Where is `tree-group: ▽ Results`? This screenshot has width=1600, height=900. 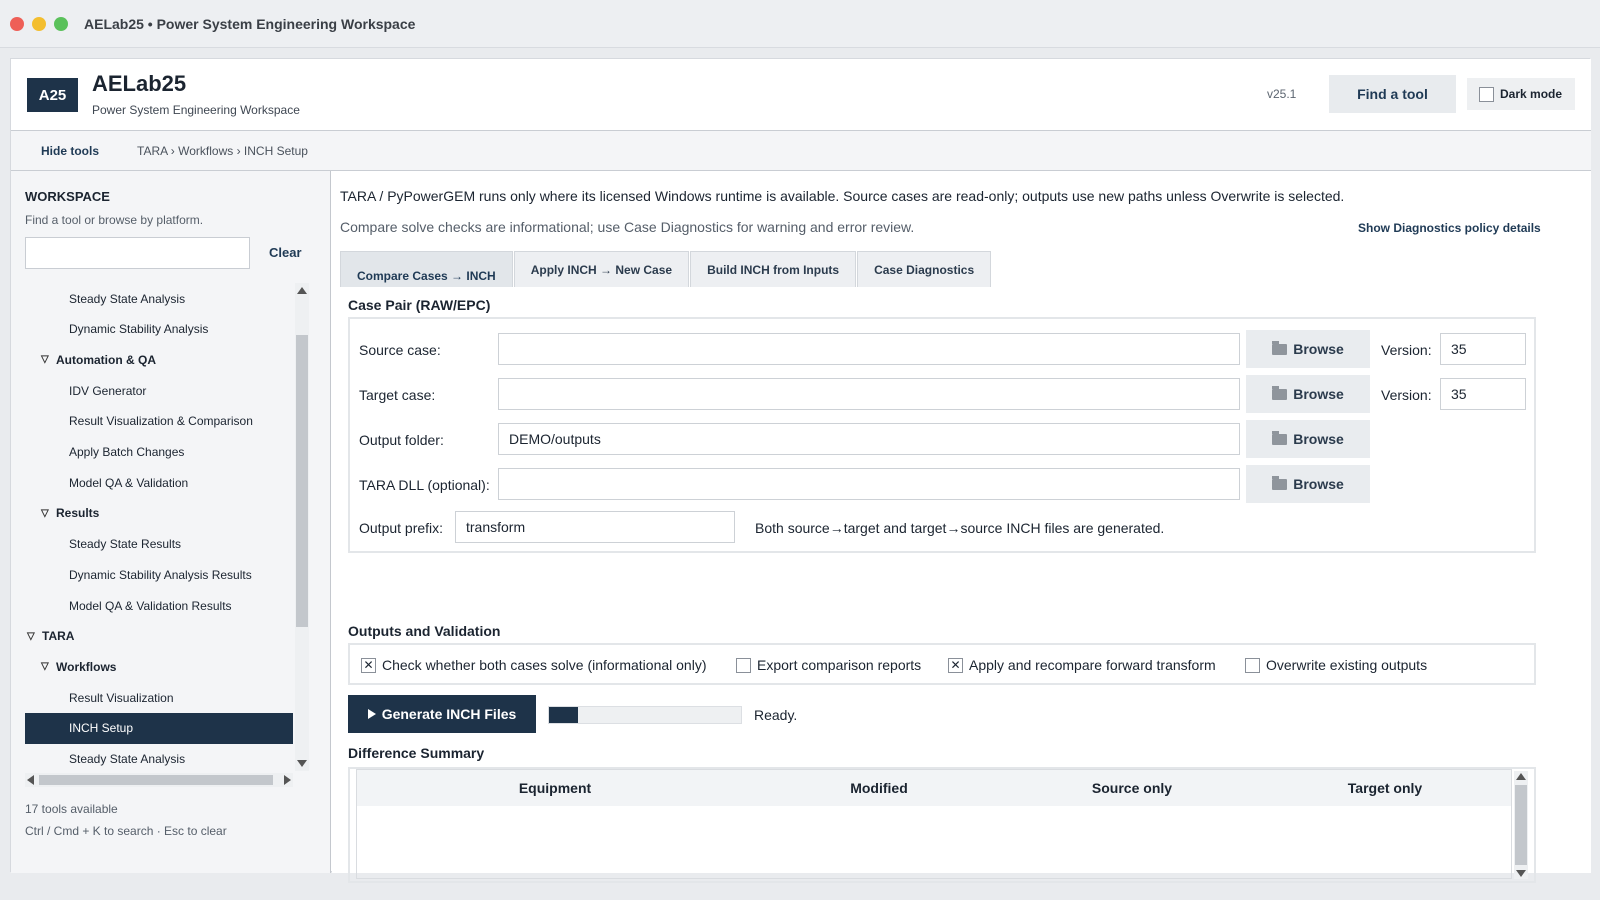
tree-group: ▽ Results is located at coordinates (159, 513).